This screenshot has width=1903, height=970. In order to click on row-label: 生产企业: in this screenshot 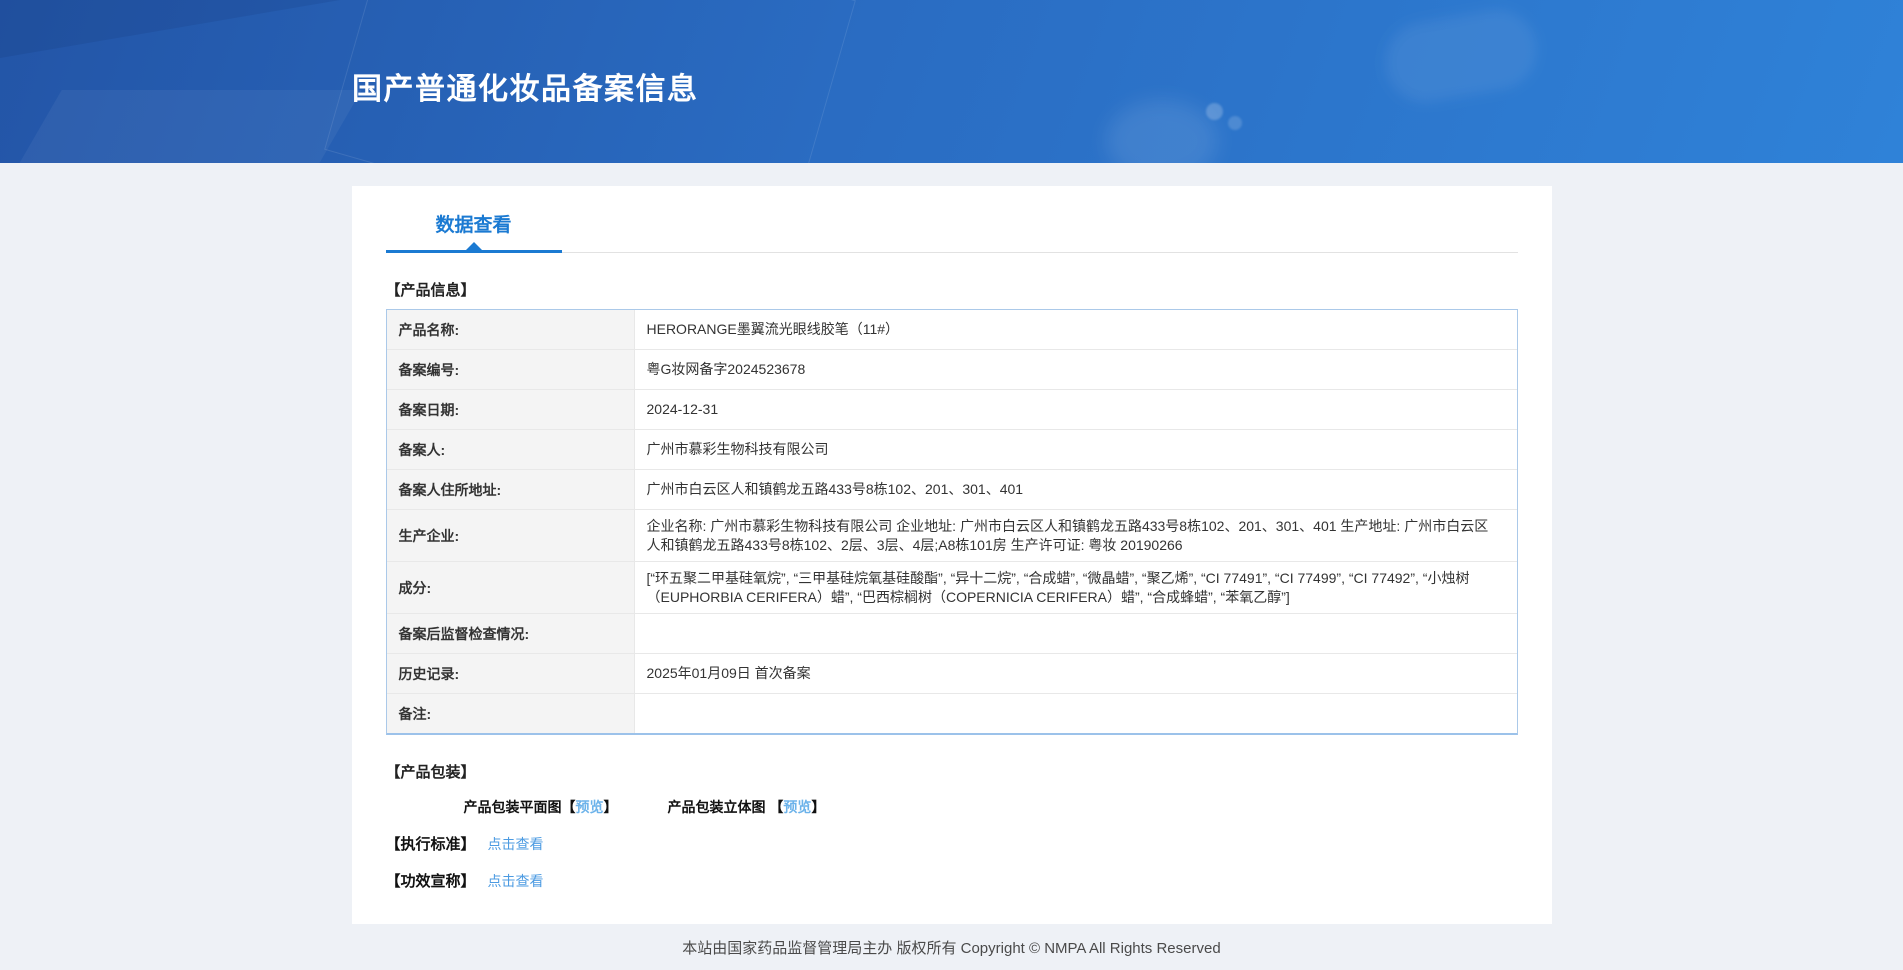, I will do `click(510, 535)`.